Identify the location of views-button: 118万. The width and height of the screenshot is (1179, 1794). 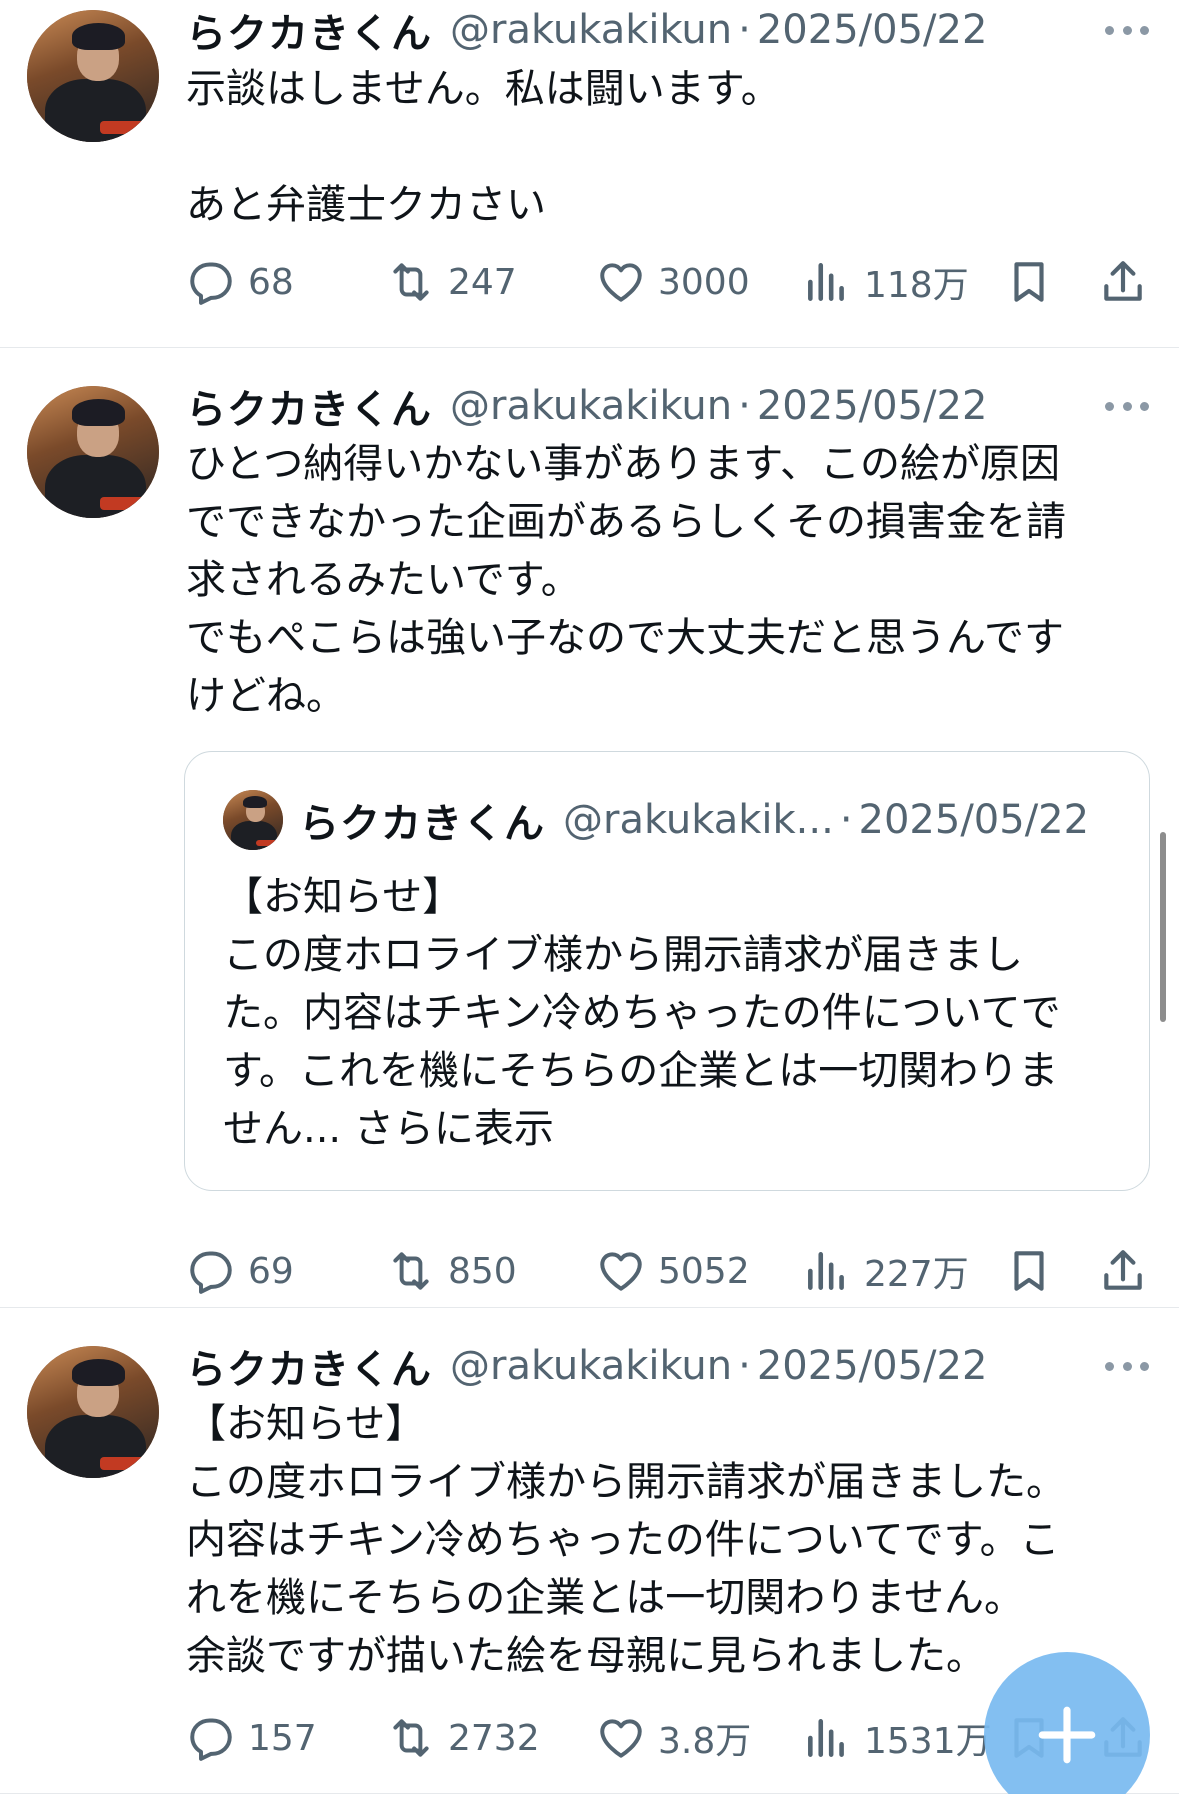
(885, 282).